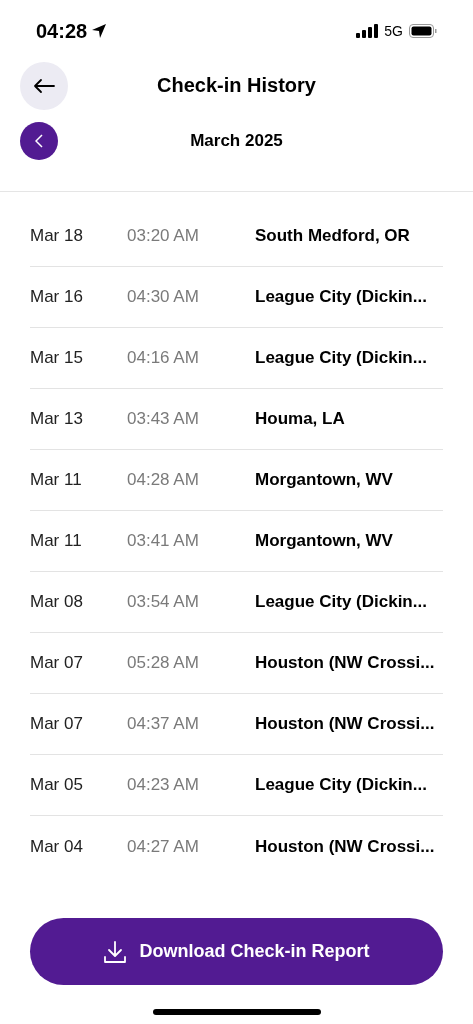  What do you see at coordinates (163, 358) in the screenshot?
I see `checkin-time: 04:16 AM` at bounding box center [163, 358].